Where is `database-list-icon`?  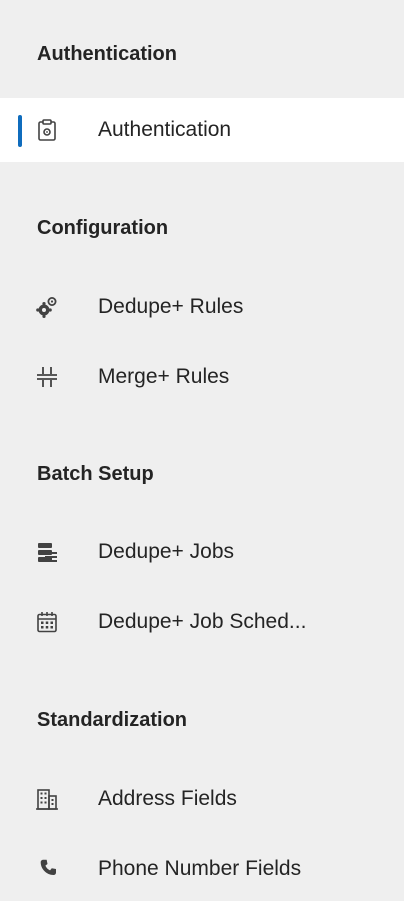 database-list-icon is located at coordinates (47, 552).